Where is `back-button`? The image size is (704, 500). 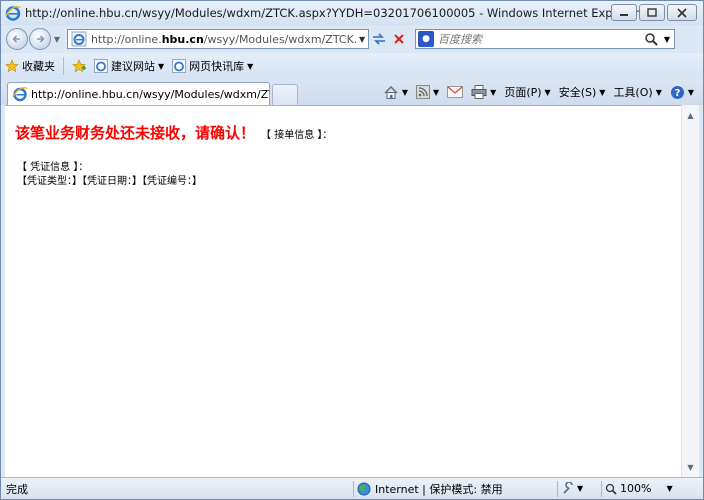 back-button is located at coordinates (17, 39).